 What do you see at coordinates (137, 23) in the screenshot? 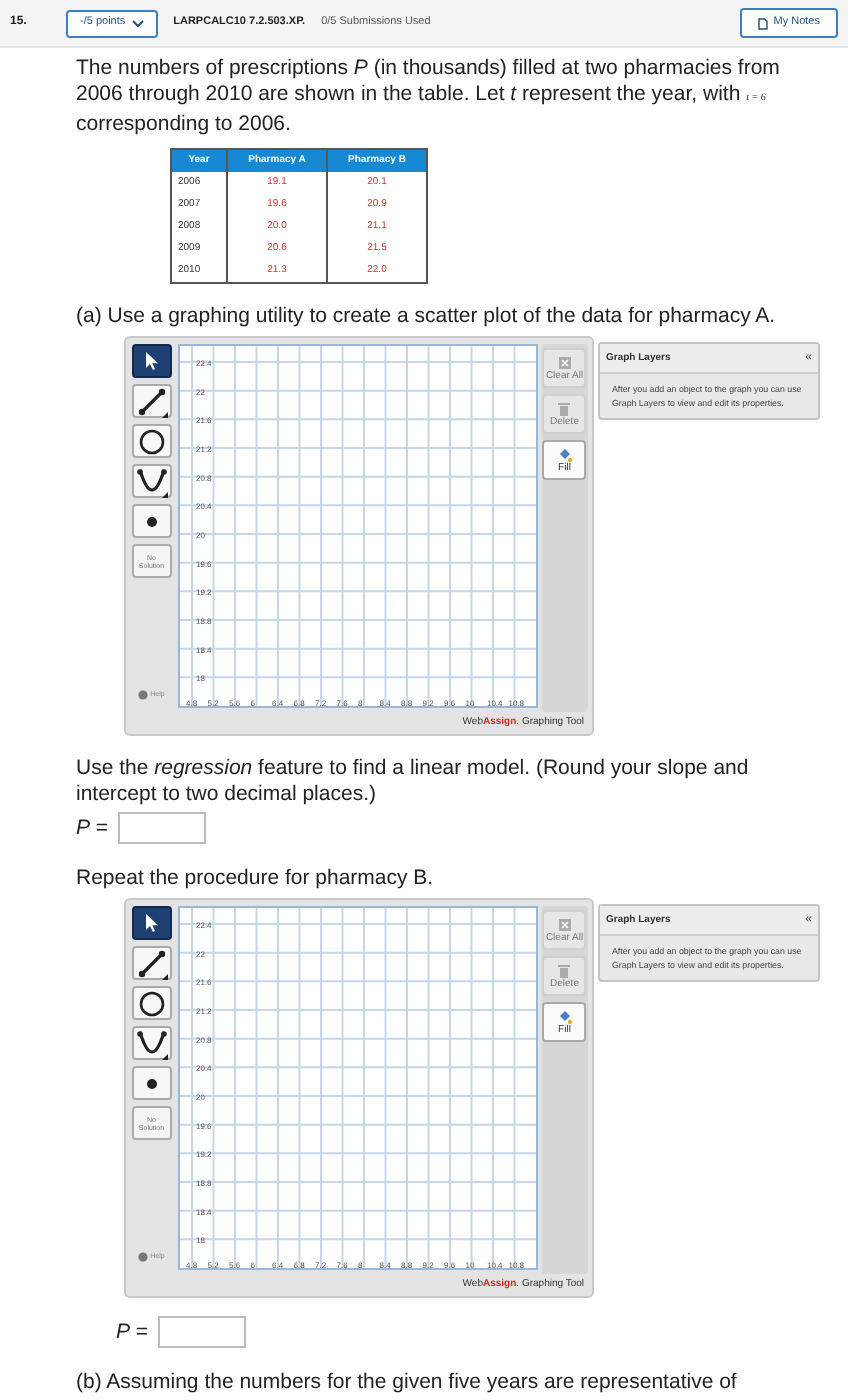
I see `chevron-down-icon` at bounding box center [137, 23].